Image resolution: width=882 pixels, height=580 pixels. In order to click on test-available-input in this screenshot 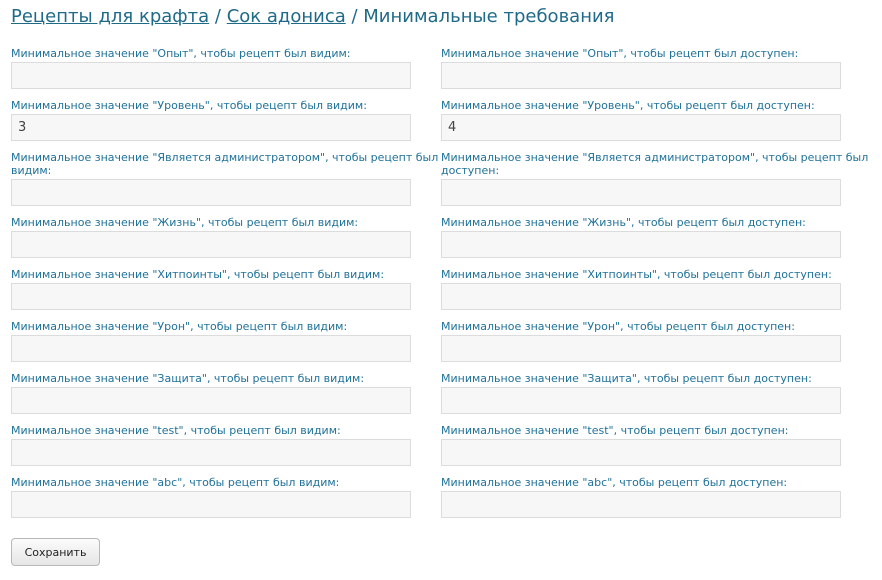, I will do `click(641, 452)`.